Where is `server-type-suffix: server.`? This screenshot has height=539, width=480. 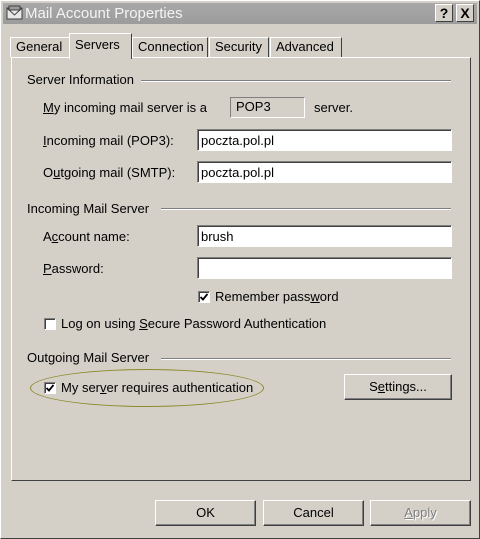
server-type-suffix: server. is located at coordinates (334, 107).